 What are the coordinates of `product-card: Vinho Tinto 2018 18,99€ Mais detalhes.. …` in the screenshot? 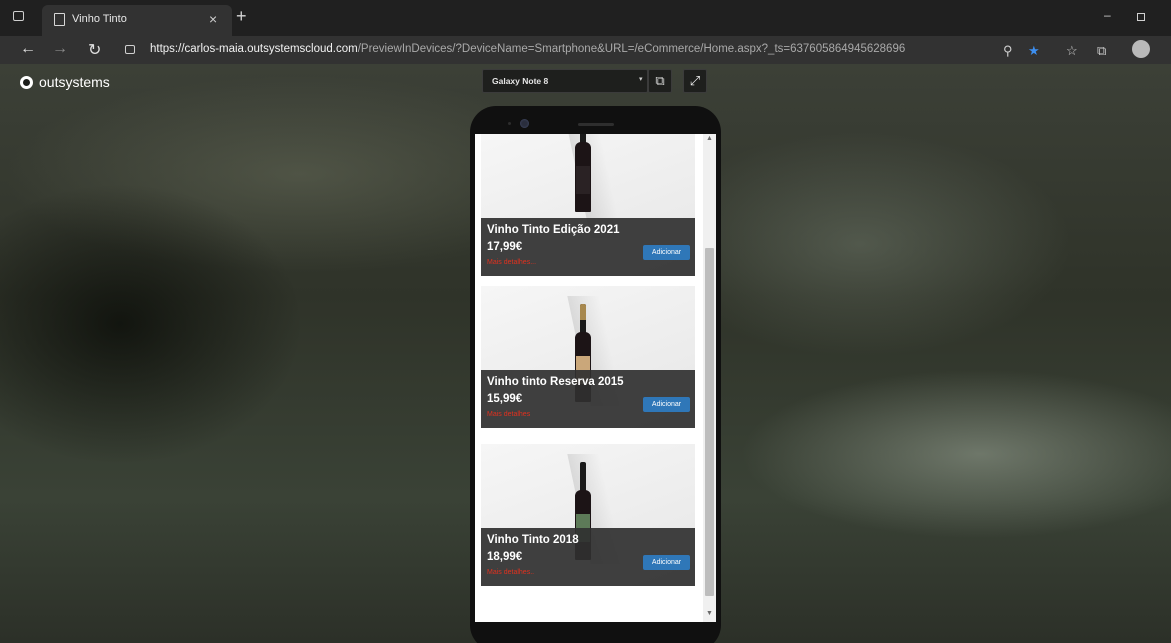 It's located at (588, 515).